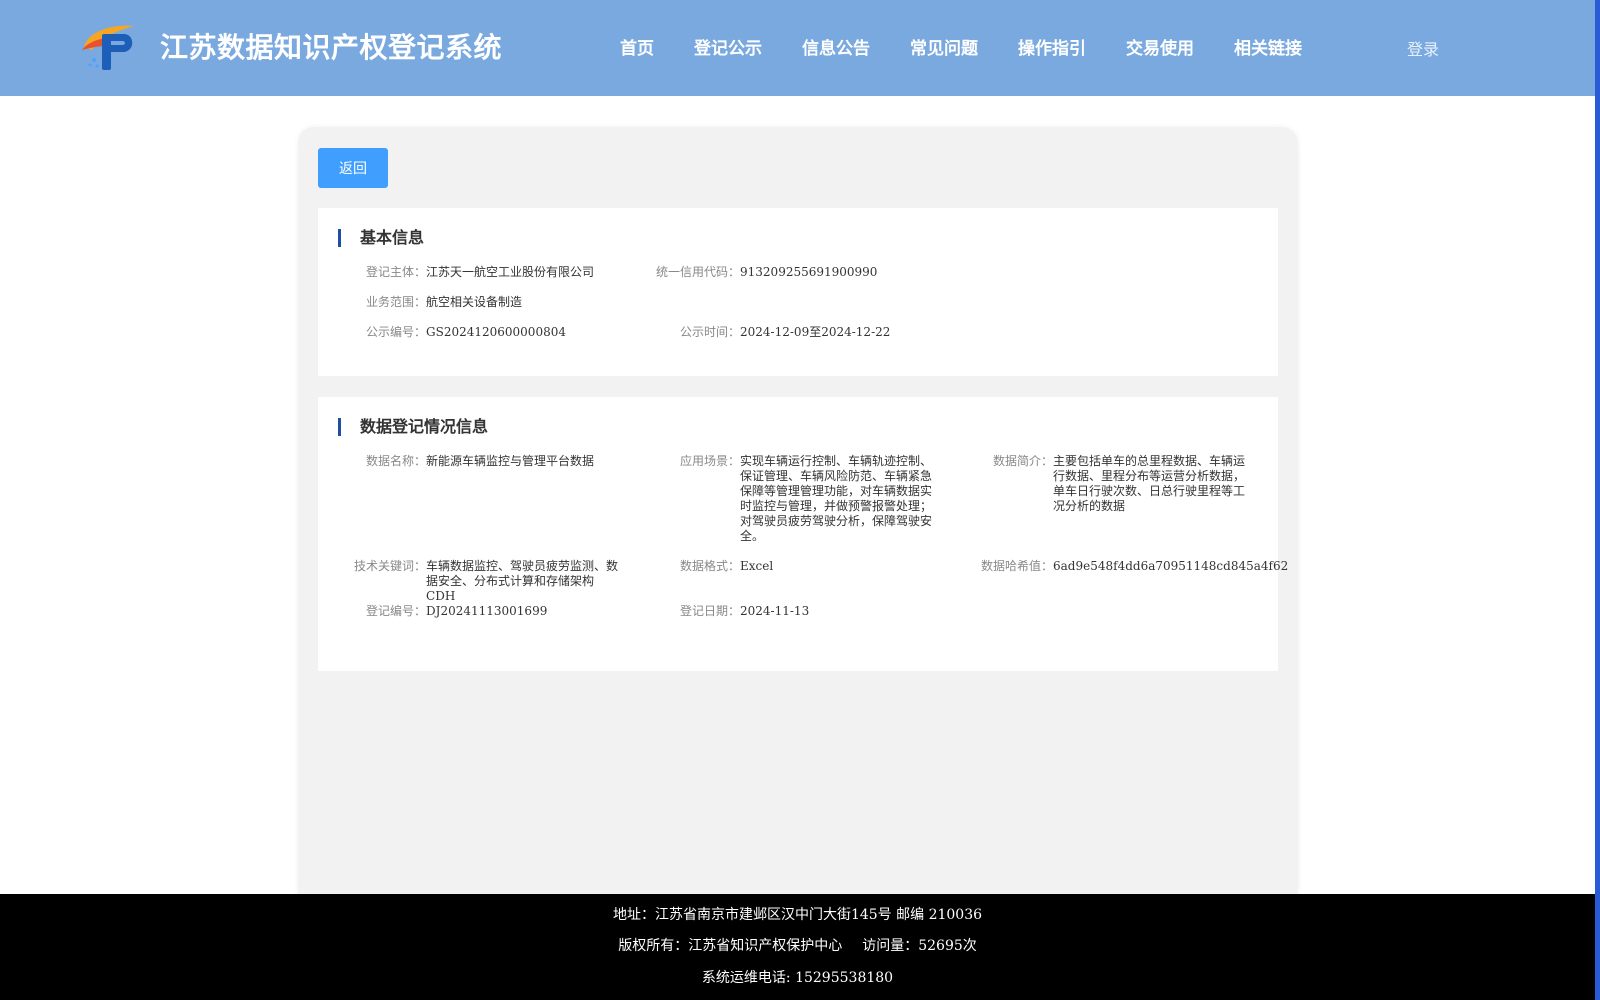 The width and height of the screenshot is (1600, 1000). I want to click on field-subject: 登记主体： 江苏天一航空工业股份有限公司, so click(480, 272).